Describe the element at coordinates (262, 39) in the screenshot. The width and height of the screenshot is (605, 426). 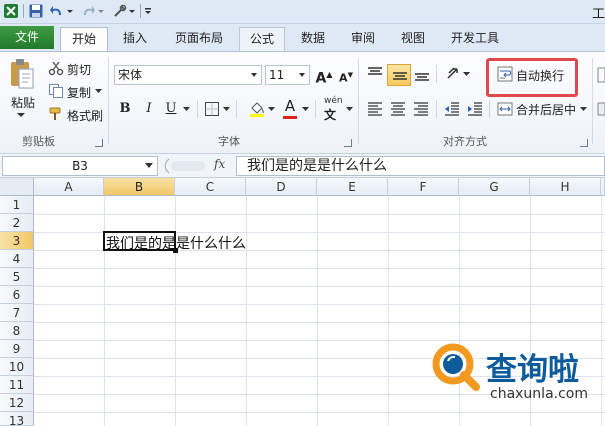
I see `tab-formulas: 公式` at that location.